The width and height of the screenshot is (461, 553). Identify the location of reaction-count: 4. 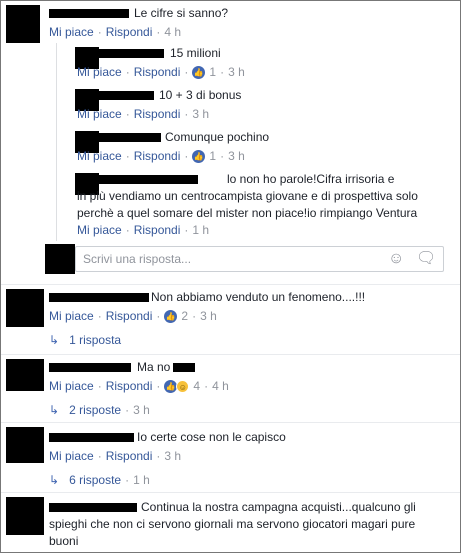
(196, 386).